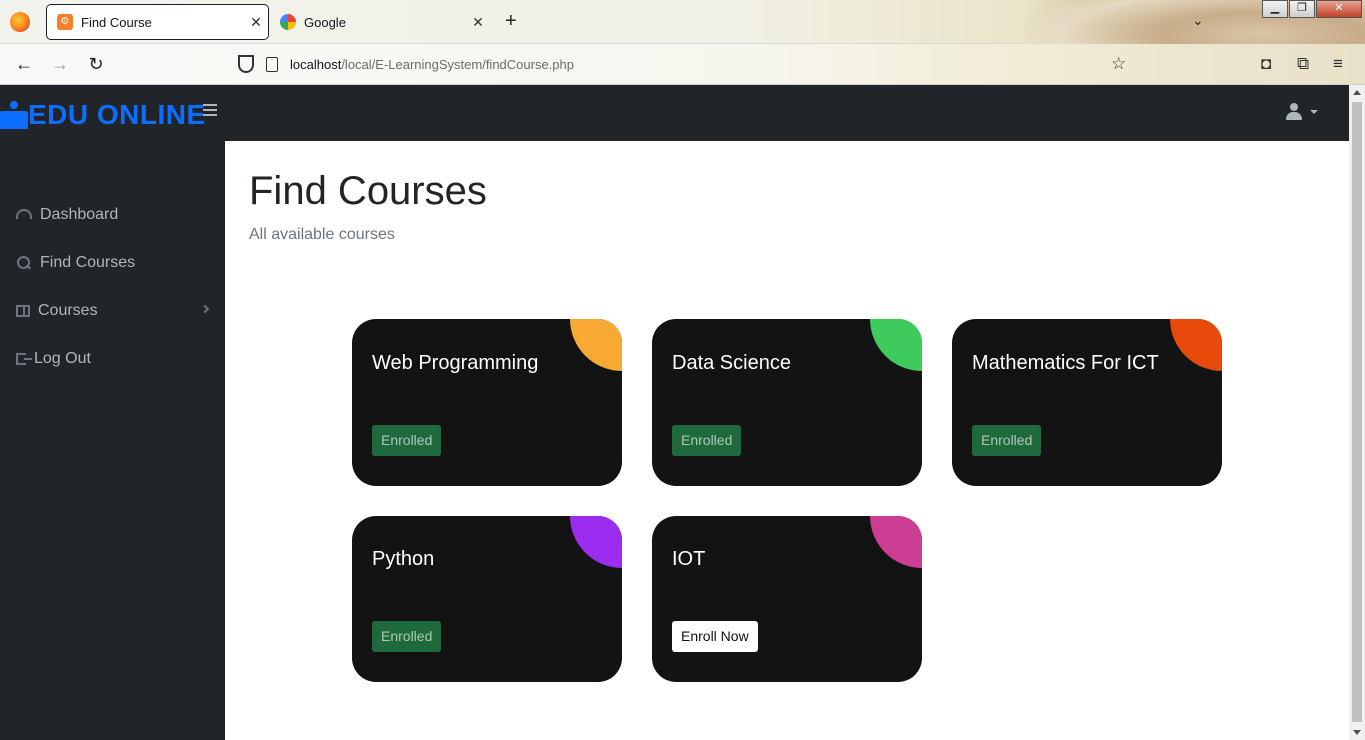 This screenshot has width=1365, height=740. I want to click on brand-name: EDU ONLINE, so click(117, 114).